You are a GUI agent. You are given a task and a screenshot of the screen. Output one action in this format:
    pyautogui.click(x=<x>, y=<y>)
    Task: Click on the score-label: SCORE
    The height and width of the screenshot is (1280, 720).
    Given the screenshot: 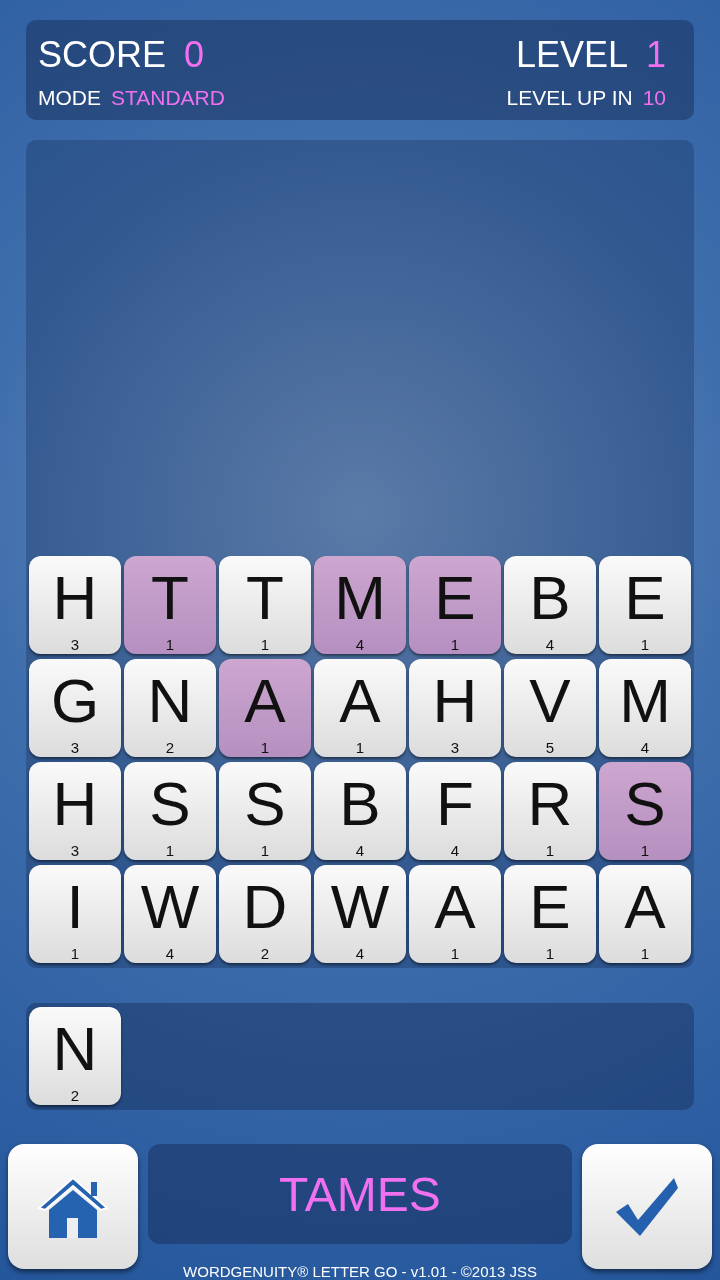 What is the action you would take?
    pyautogui.click(x=102, y=55)
    